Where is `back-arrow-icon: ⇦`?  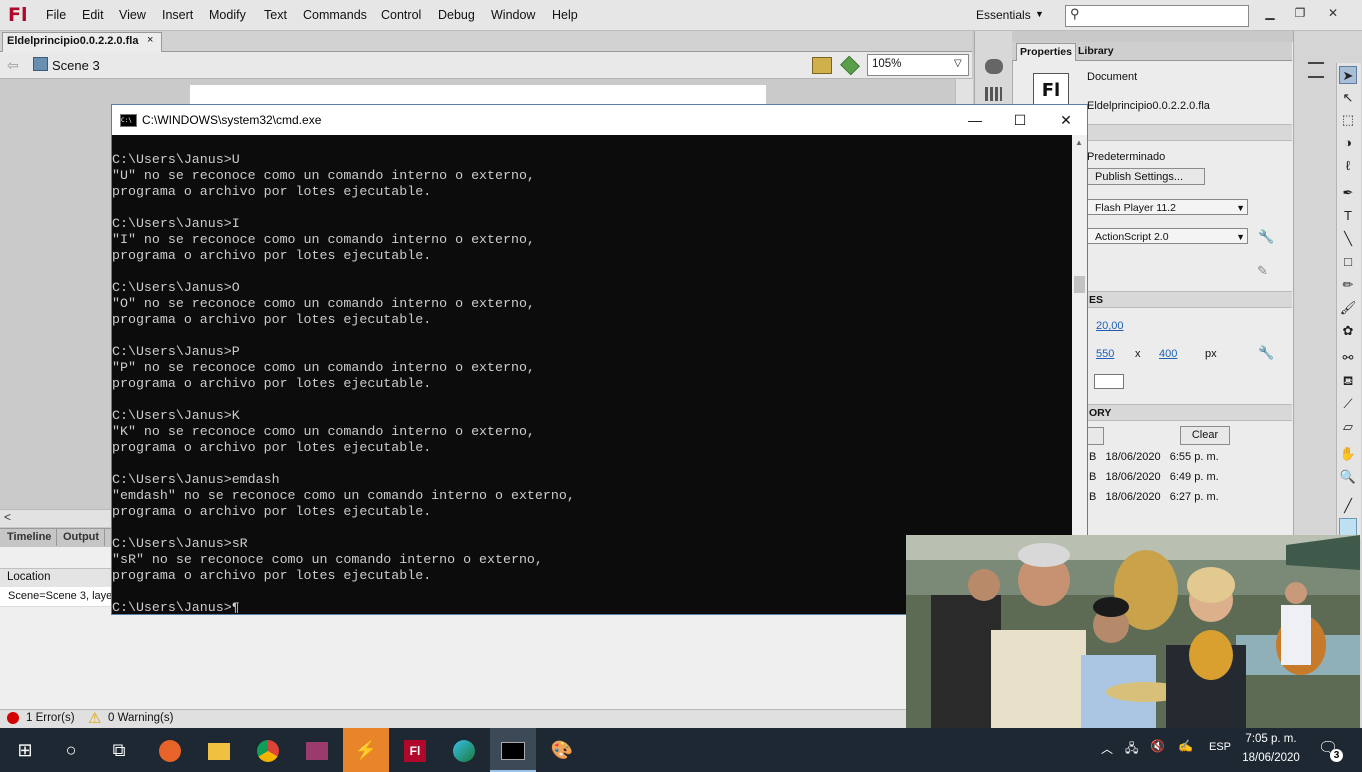
back-arrow-icon: ⇦ is located at coordinates (13, 65).